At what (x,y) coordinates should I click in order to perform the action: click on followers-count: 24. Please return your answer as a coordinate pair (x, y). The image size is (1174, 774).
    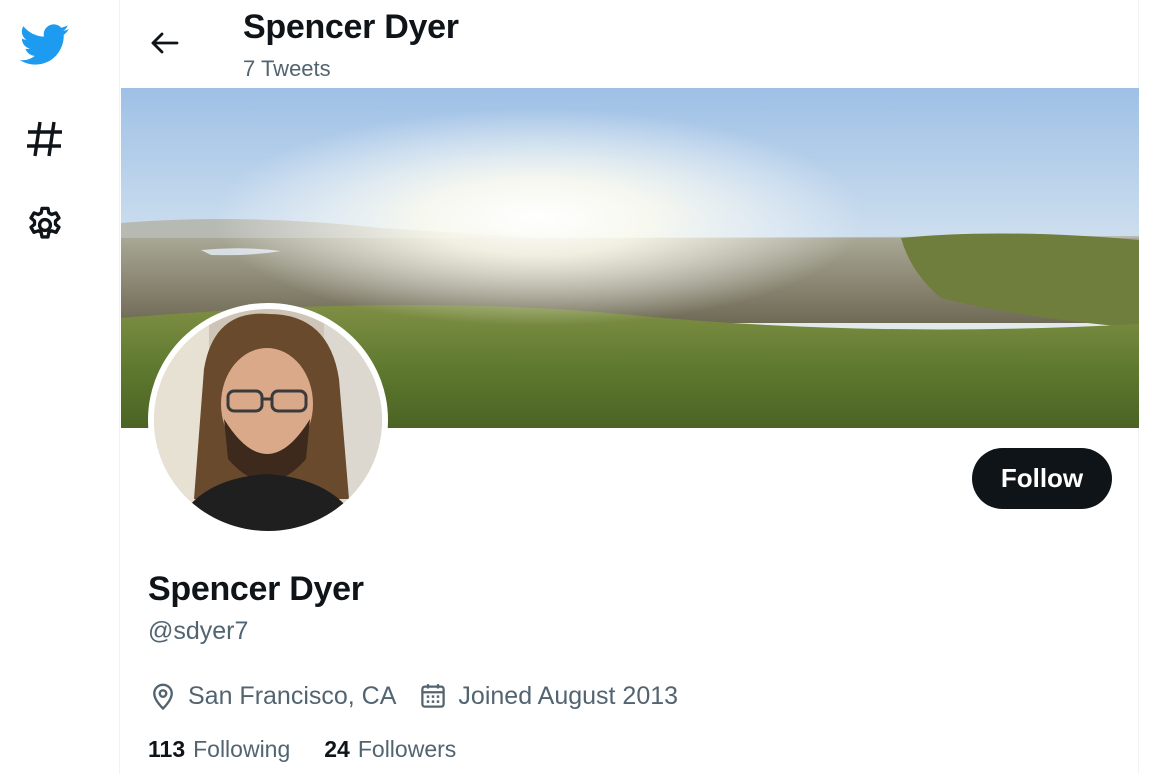
    Looking at the image, I should click on (337, 749).